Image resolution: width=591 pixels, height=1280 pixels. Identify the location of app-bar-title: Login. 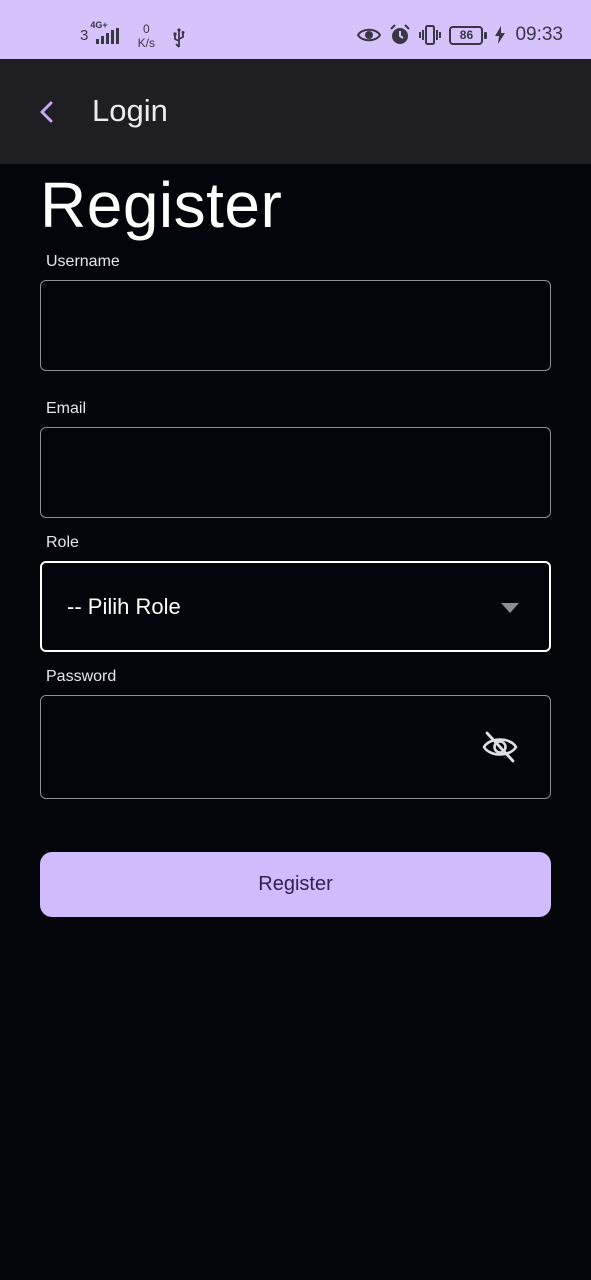
(130, 110).